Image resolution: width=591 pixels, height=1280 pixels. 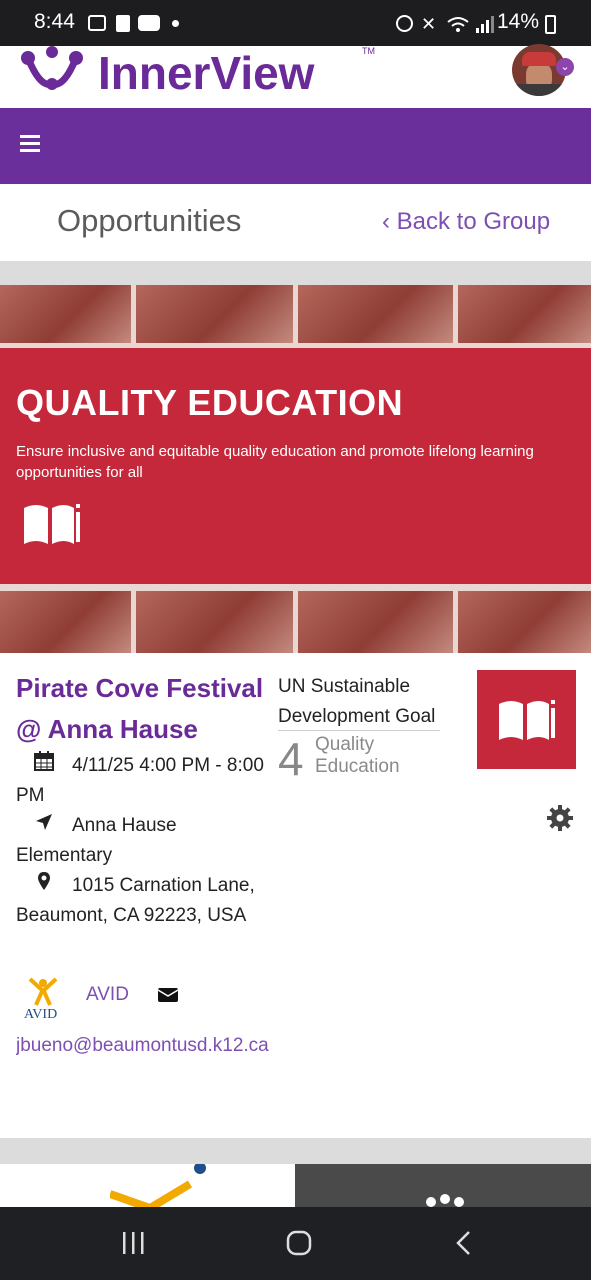 What do you see at coordinates (175, 23) in the screenshot?
I see `dot-icon` at bounding box center [175, 23].